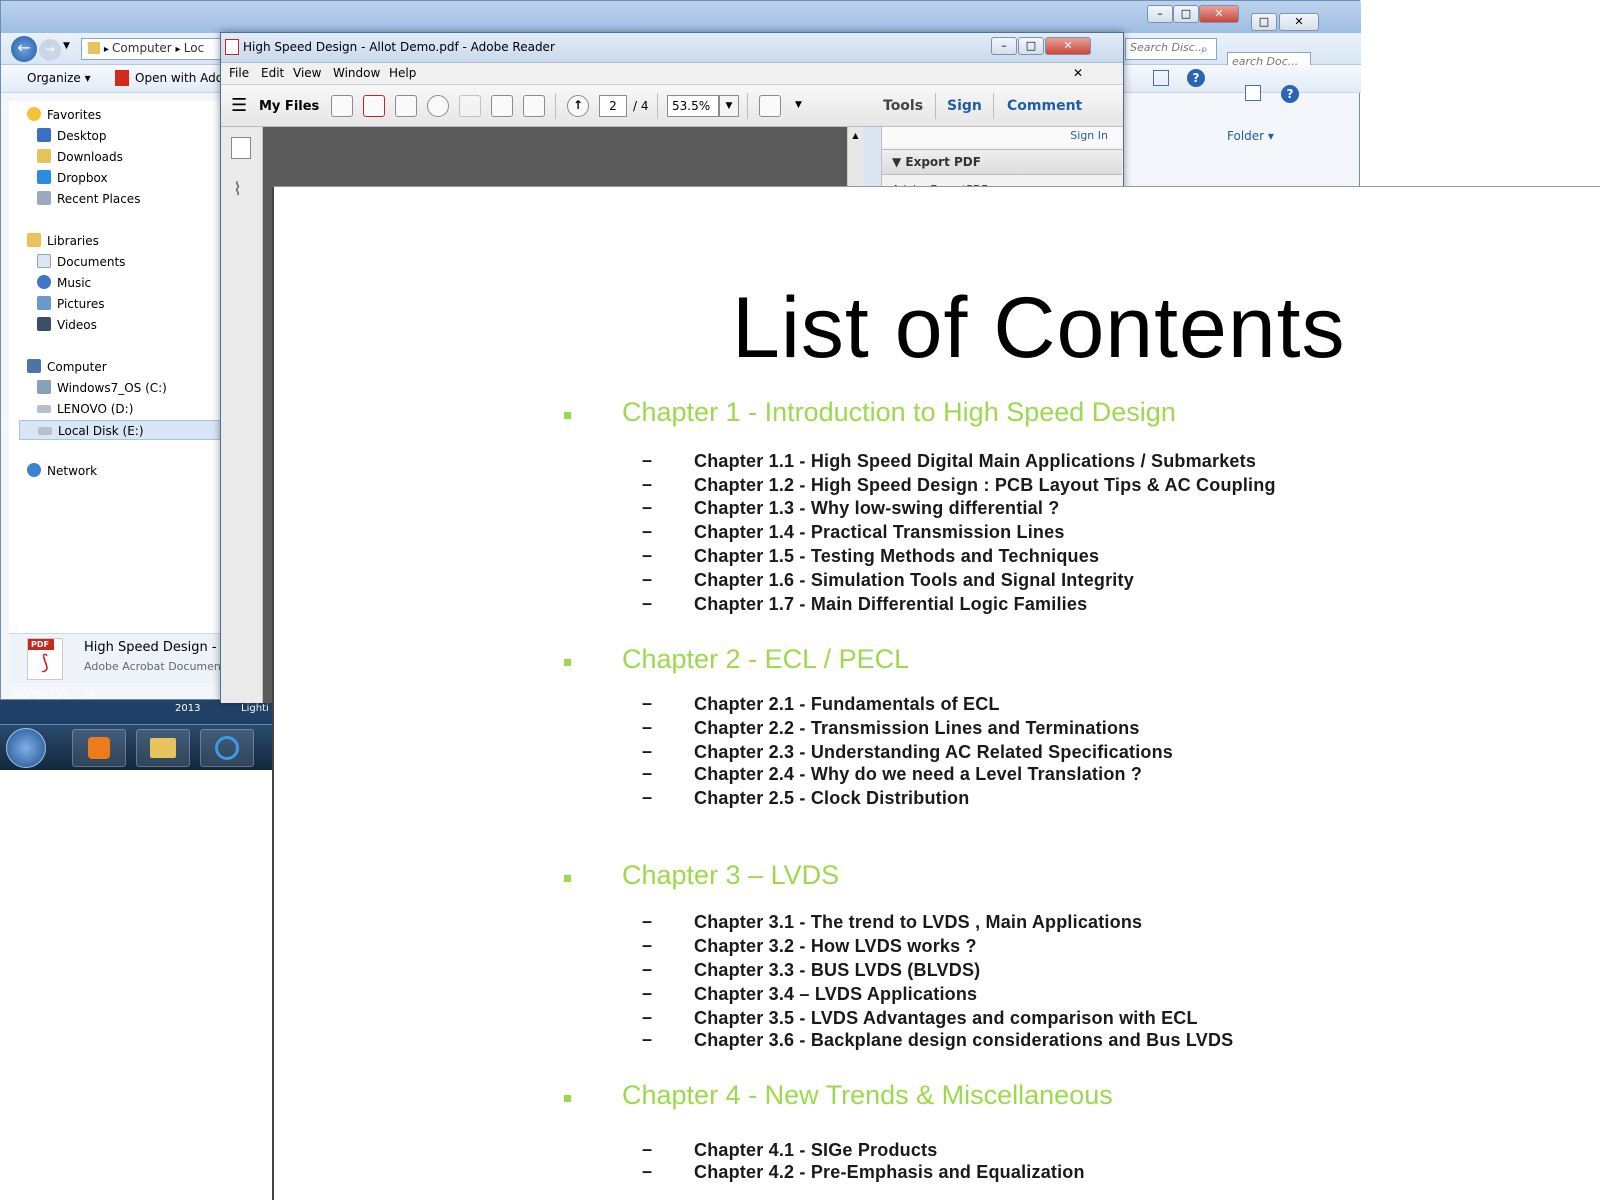 This screenshot has height=1200, width=1600. What do you see at coordinates (237, 189) in the screenshot?
I see `attachments-paperclip-icon: ⌇` at bounding box center [237, 189].